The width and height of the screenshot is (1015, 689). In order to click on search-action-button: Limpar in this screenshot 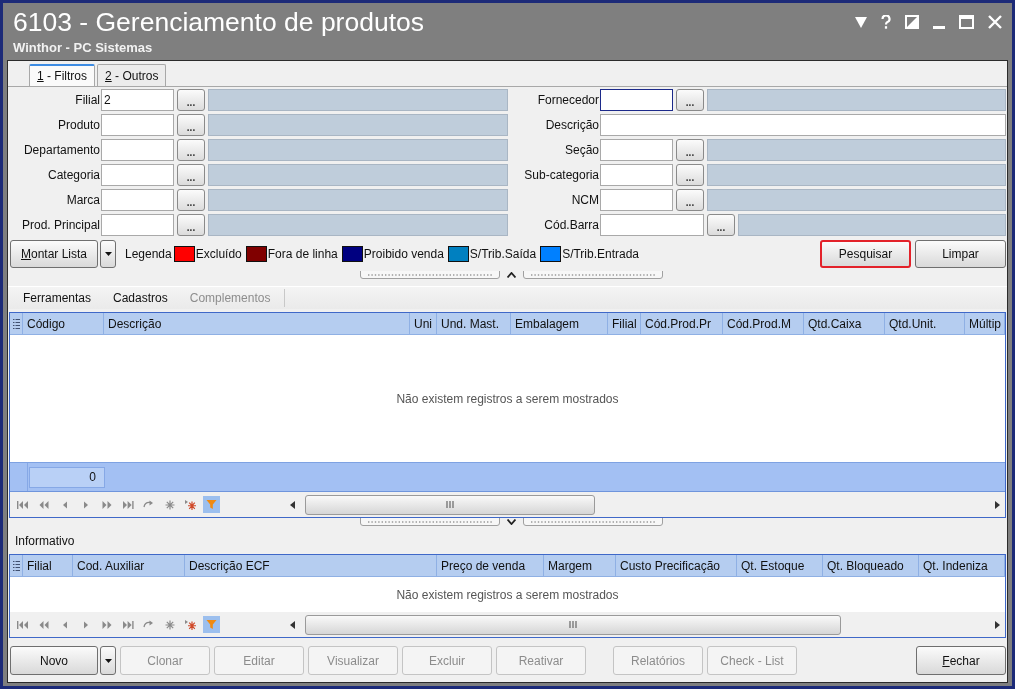, I will do `click(960, 254)`.